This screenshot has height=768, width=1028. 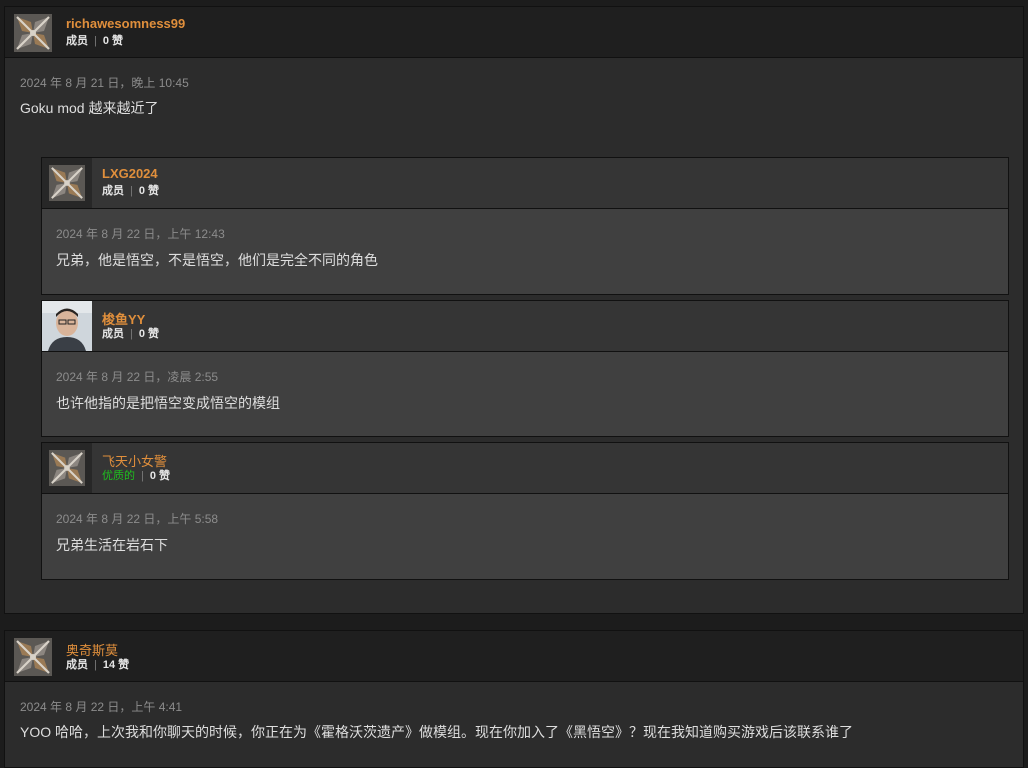 What do you see at coordinates (137, 377) in the screenshot?
I see `reply-date: 2024 年 8 月 22 日，凌晨 2:55` at bounding box center [137, 377].